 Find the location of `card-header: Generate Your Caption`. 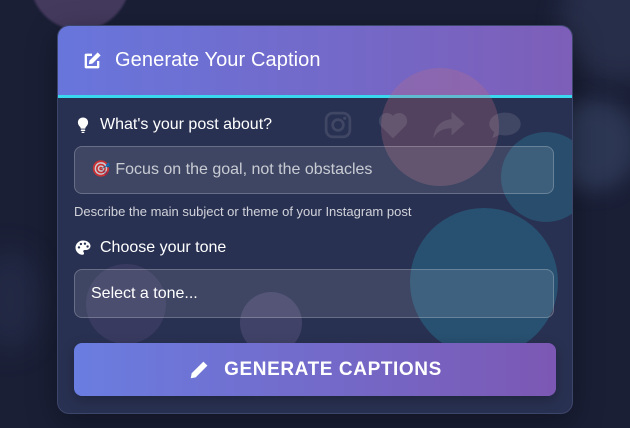

card-header: Generate Your Caption is located at coordinates (315, 62).